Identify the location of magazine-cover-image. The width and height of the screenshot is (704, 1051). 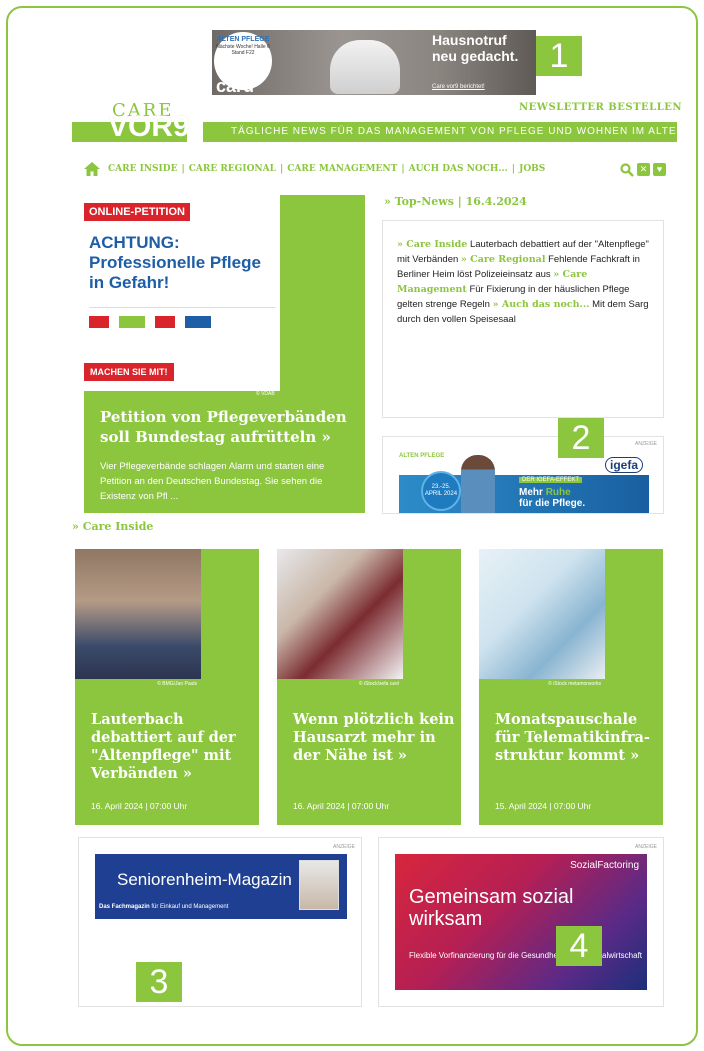
(319, 885).